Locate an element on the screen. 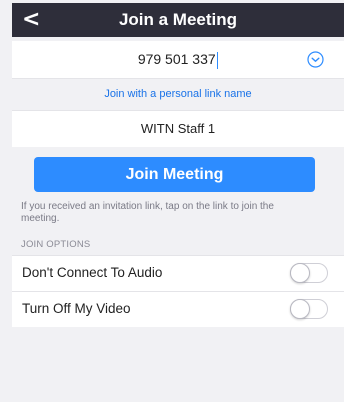 This screenshot has height=402, width=344. meeting-id-field: 979 501 337 is located at coordinates (178, 59).